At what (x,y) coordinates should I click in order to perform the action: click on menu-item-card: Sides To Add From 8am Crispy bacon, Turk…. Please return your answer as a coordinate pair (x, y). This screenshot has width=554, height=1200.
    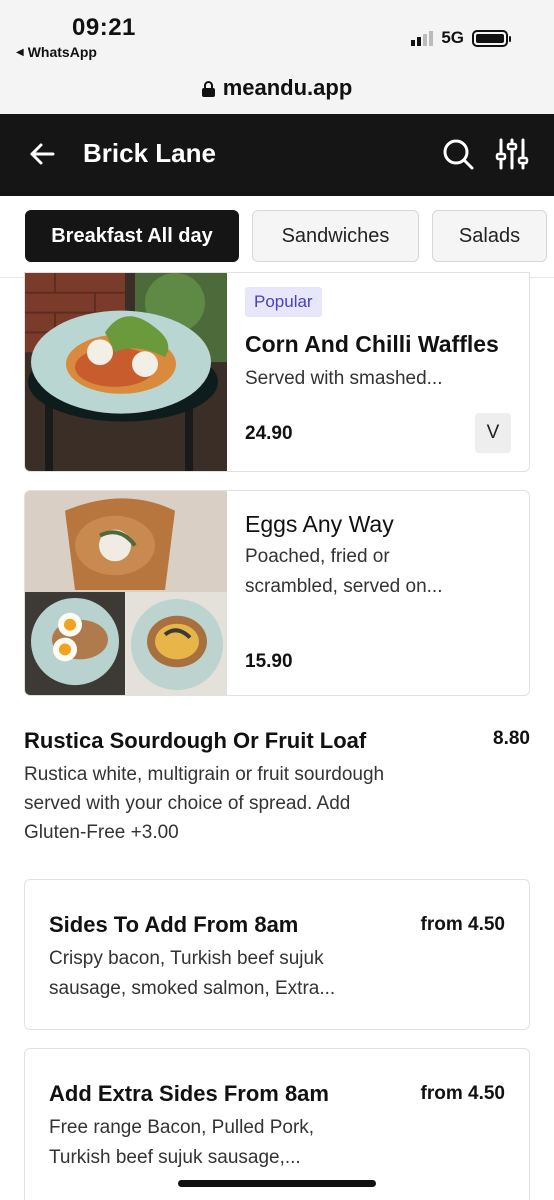
    Looking at the image, I should click on (277, 954).